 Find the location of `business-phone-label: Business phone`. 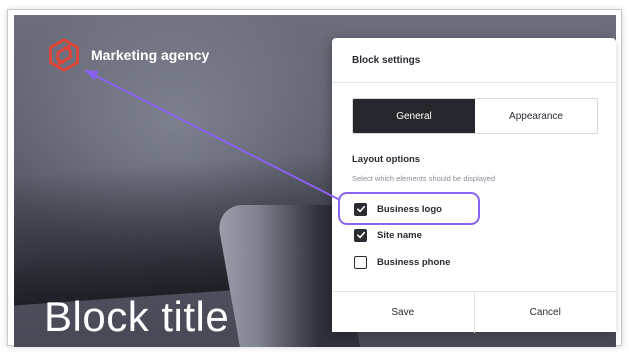

business-phone-label: Business phone is located at coordinates (414, 262).